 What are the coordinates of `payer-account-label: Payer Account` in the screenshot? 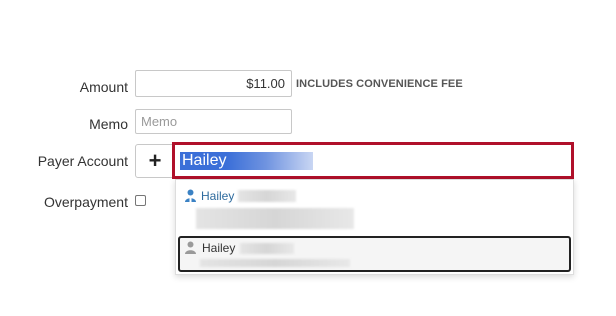 It's located at (82, 161).